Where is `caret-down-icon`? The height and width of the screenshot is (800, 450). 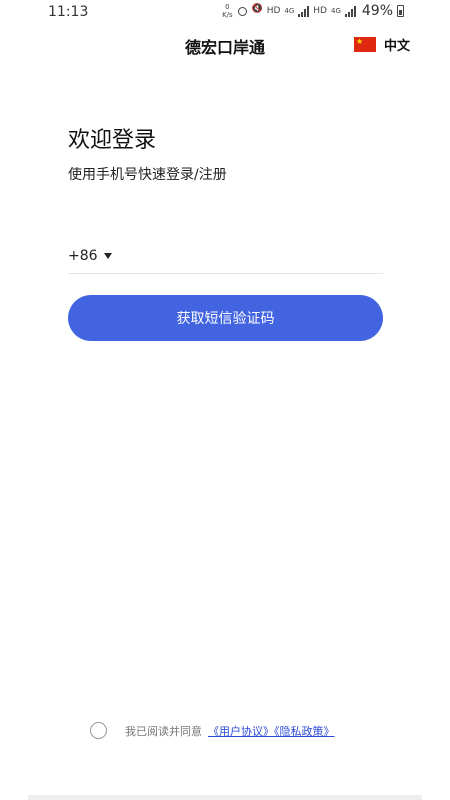
caret-down-icon is located at coordinates (107, 255).